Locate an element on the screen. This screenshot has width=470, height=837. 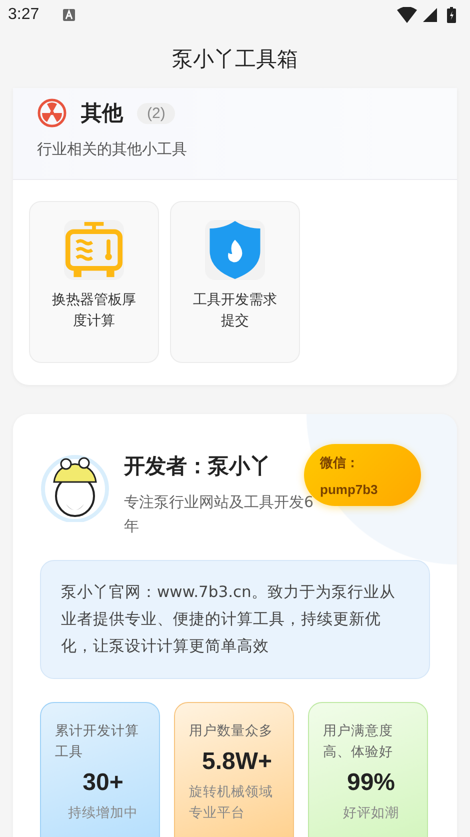
stat-value: 99% is located at coordinates (371, 783).